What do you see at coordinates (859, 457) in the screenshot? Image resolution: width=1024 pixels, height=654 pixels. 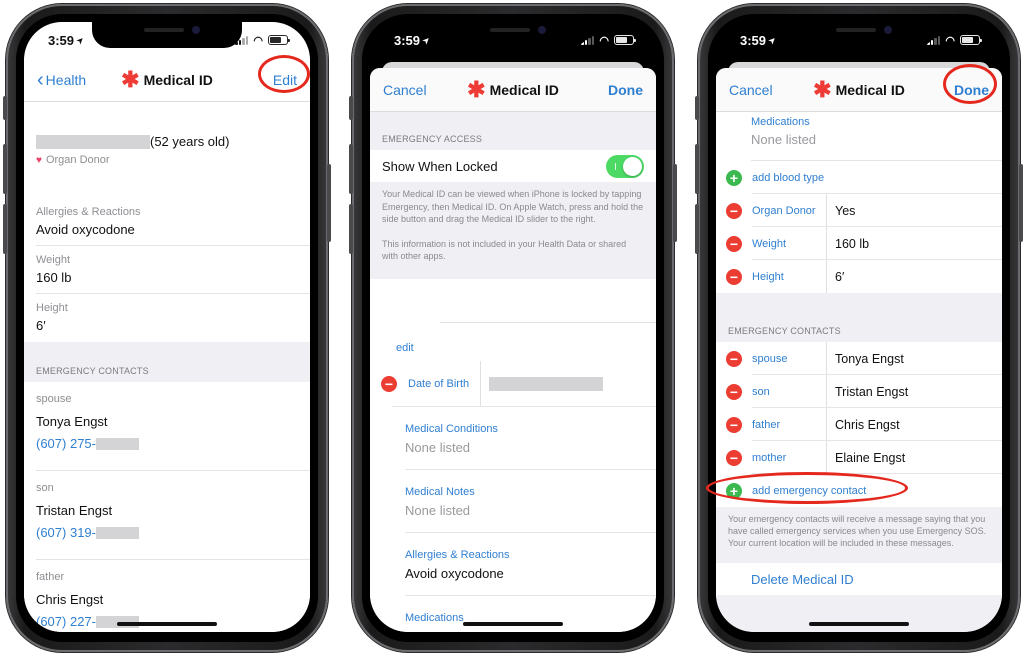 I see `contact-row: − mother Elaine Engst` at bounding box center [859, 457].